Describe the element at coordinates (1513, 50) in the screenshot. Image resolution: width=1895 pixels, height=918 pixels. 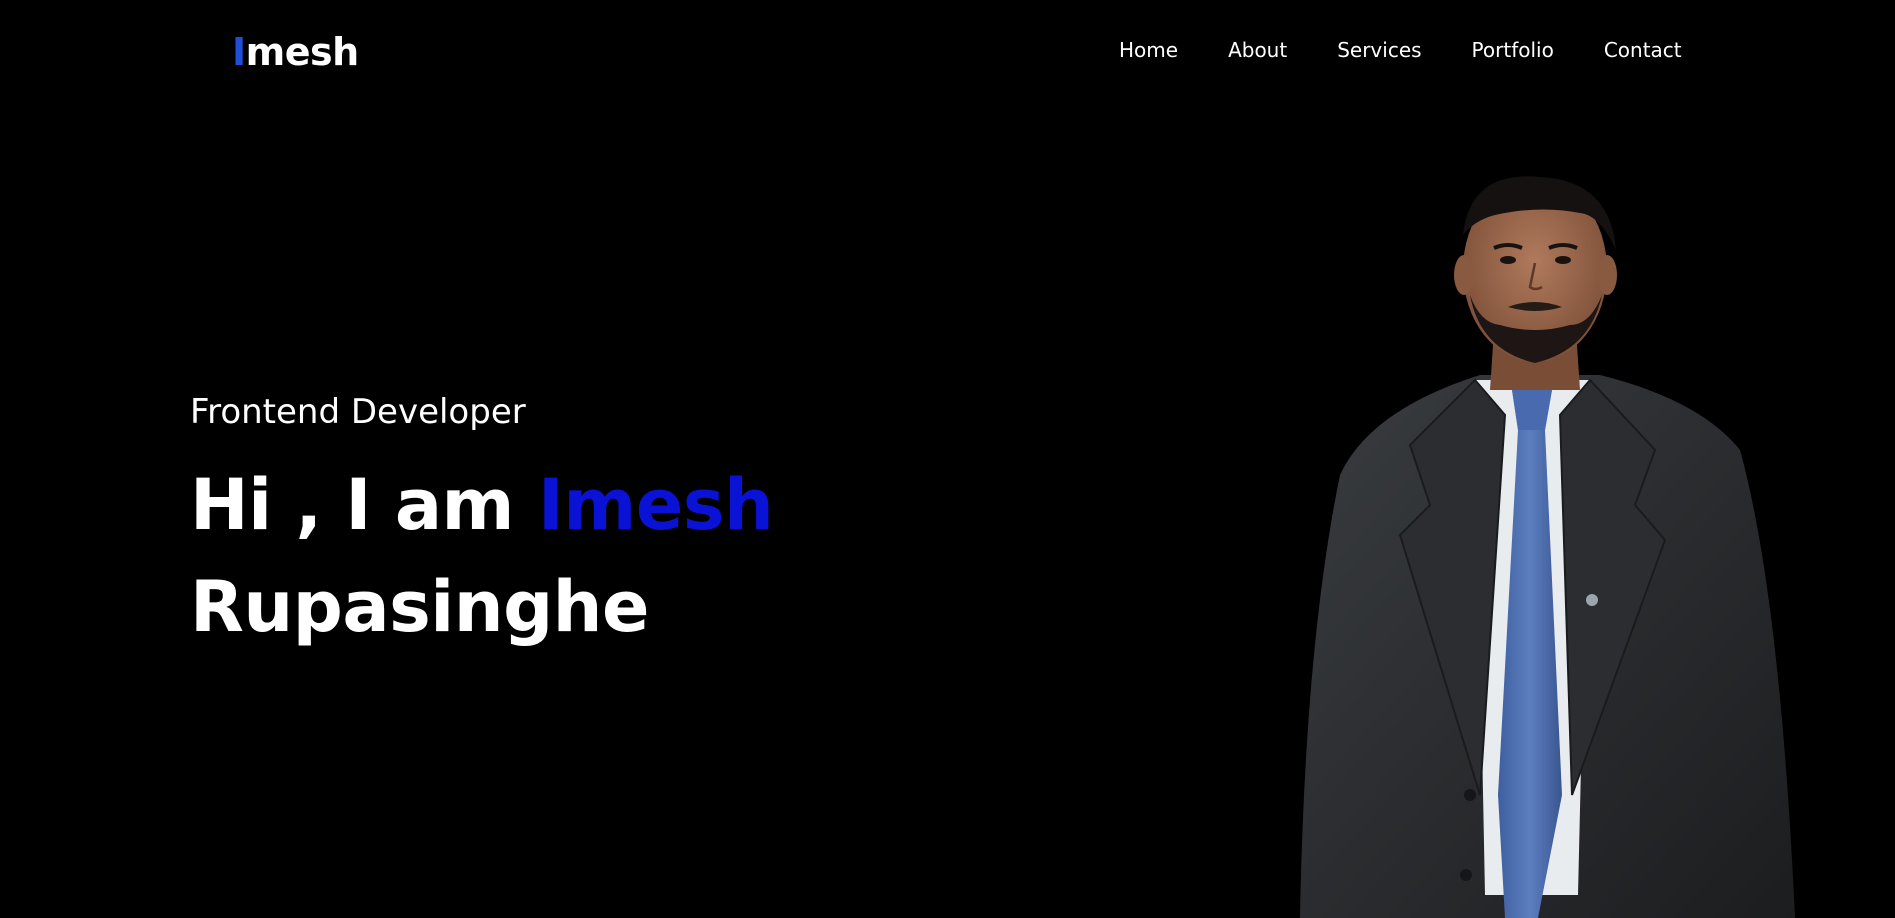
I see `nav-portfolio-link: Portfolio` at that location.